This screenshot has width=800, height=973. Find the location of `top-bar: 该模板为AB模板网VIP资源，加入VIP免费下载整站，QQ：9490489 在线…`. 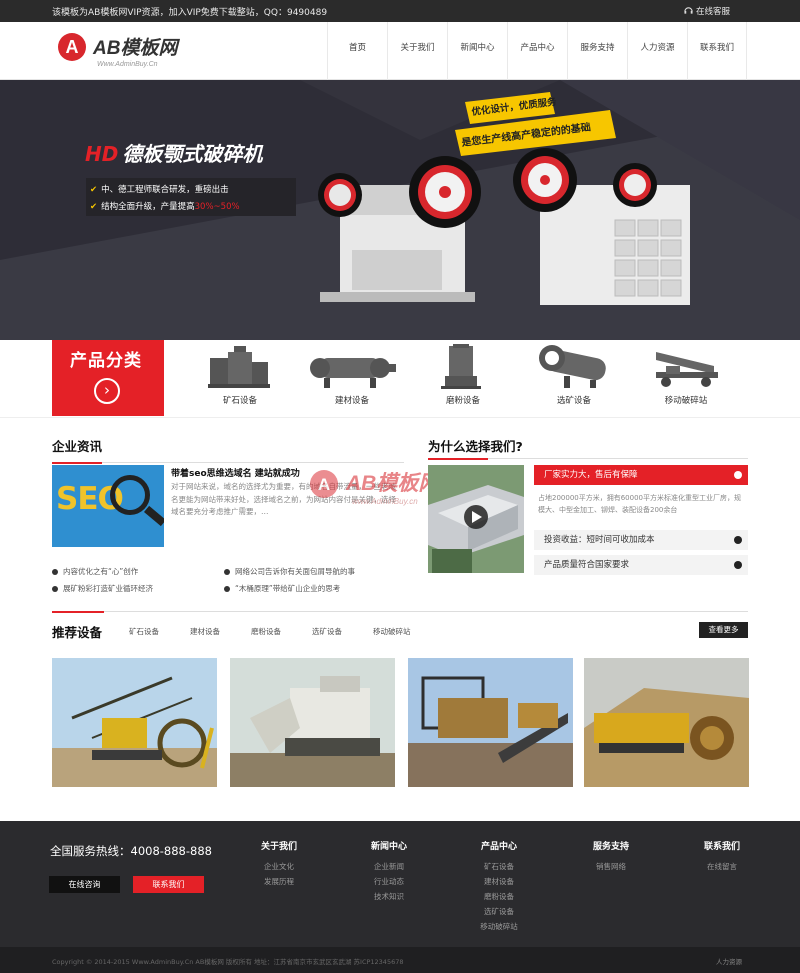

top-bar: 该模板为AB模板网VIP资源，加入VIP免费下载整站，QQ：9490489 在线… is located at coordinates (400, 11).